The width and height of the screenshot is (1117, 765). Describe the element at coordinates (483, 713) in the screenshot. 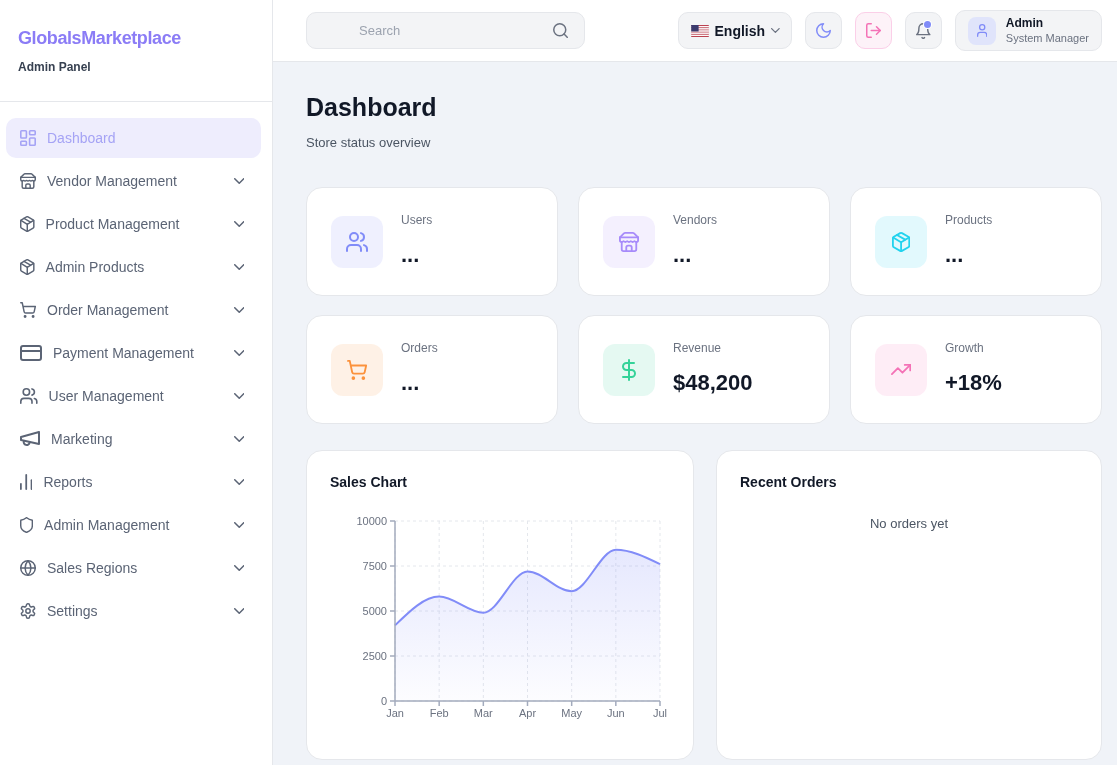

I see `x-axis-label: Mar` at that location.